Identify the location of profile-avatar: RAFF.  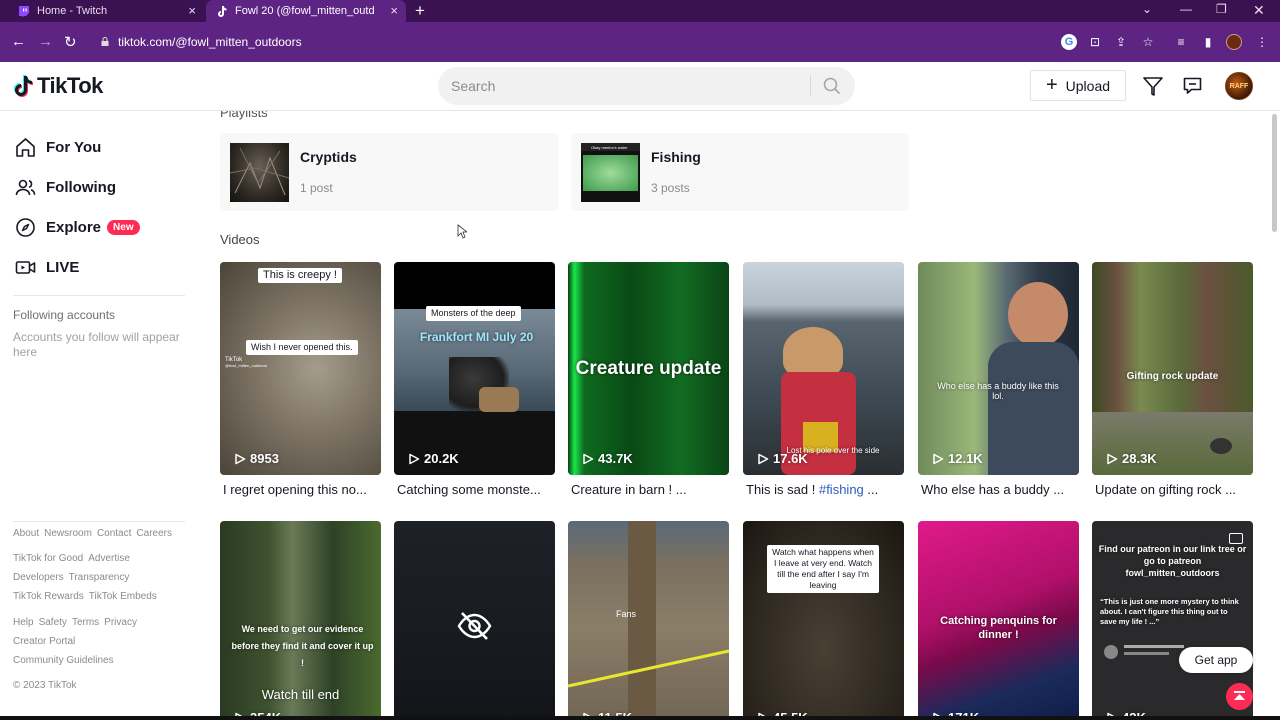
(1239, 86).